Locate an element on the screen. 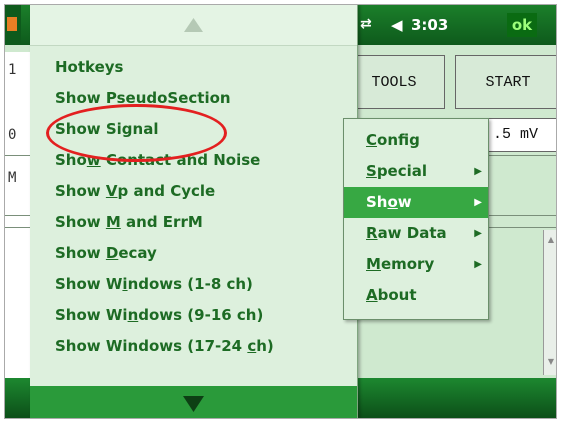 The image size is (561, 423). volume-icon: ◀ is located at coordinates (397, 25).